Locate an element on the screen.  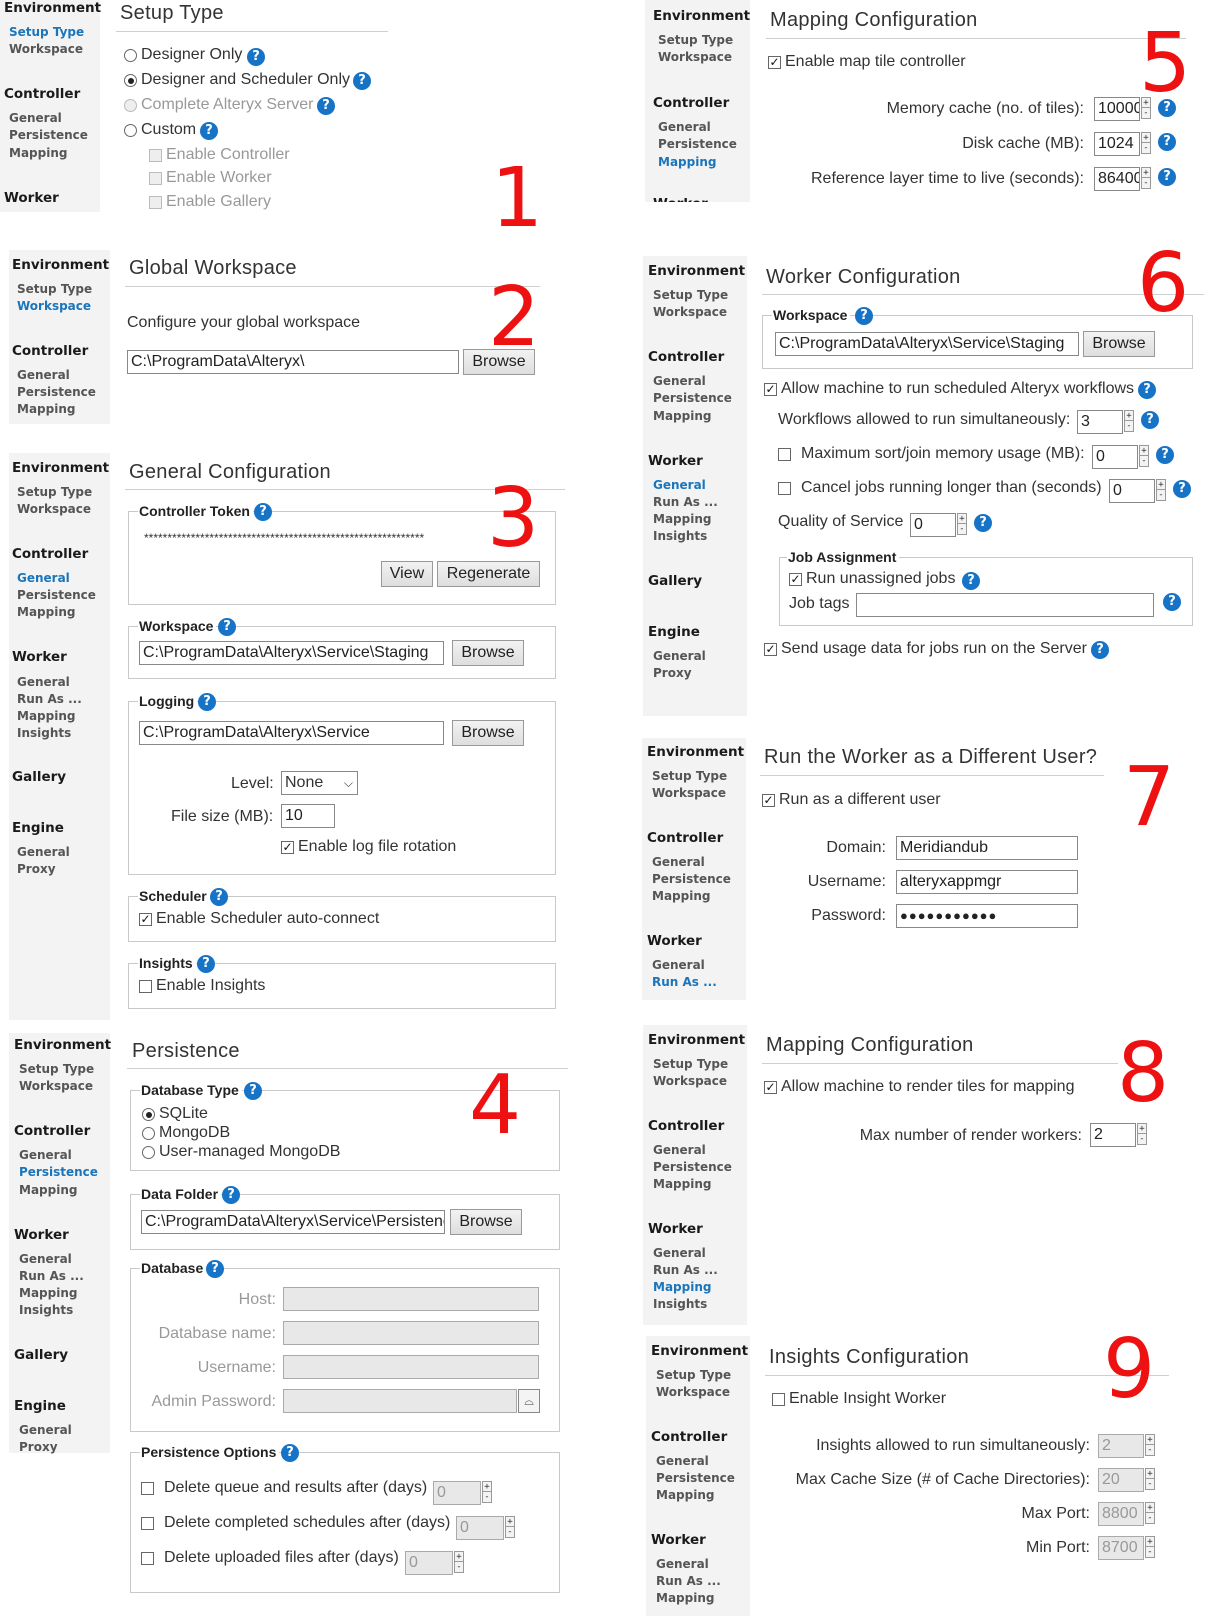
radio-custom is located at coordinates (130, 130).